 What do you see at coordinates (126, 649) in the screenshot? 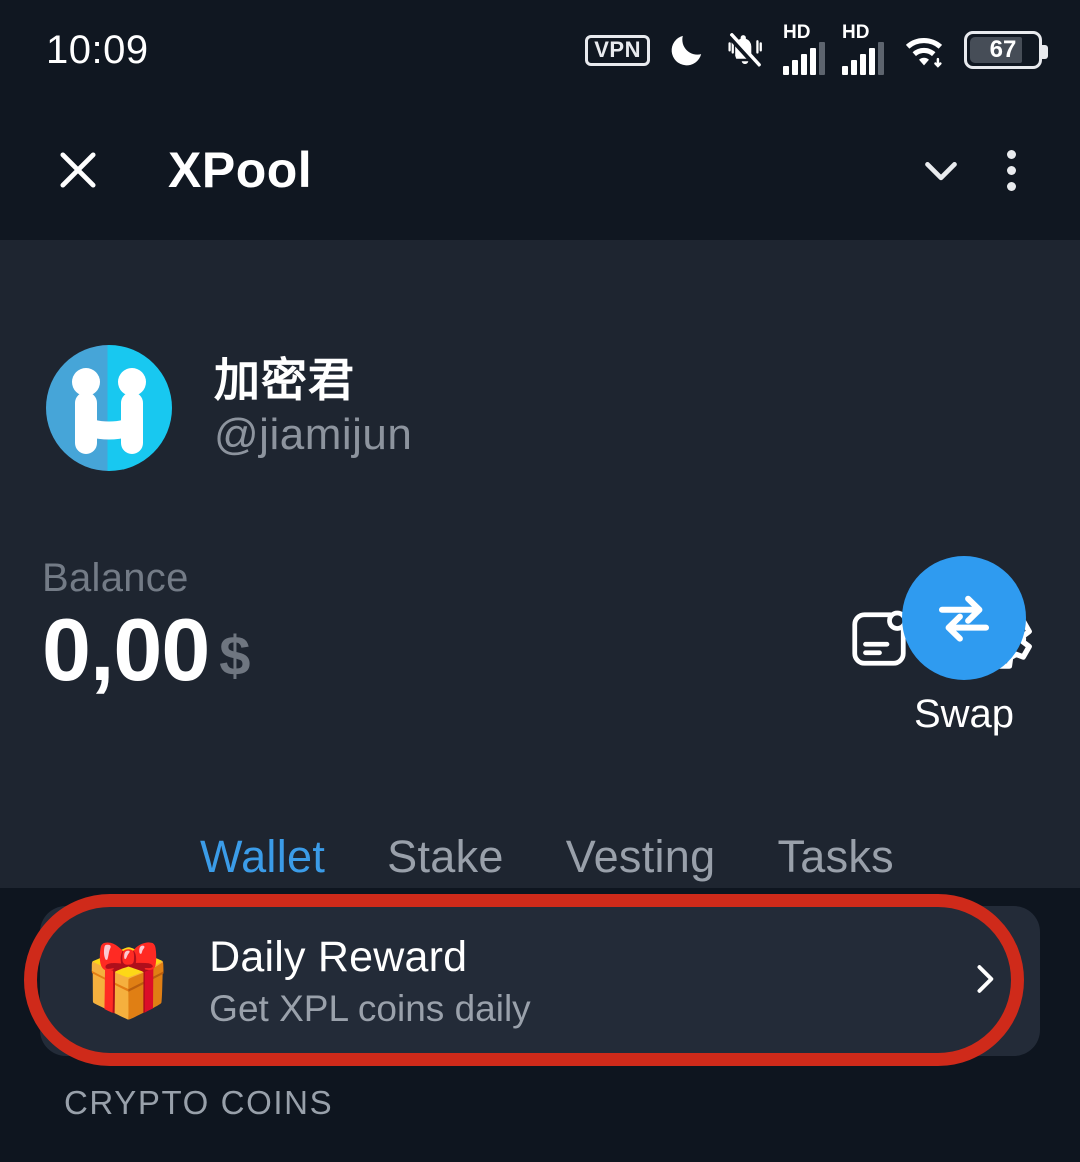
I see `balance-value: 0,00` at bounding box center [126, 649].